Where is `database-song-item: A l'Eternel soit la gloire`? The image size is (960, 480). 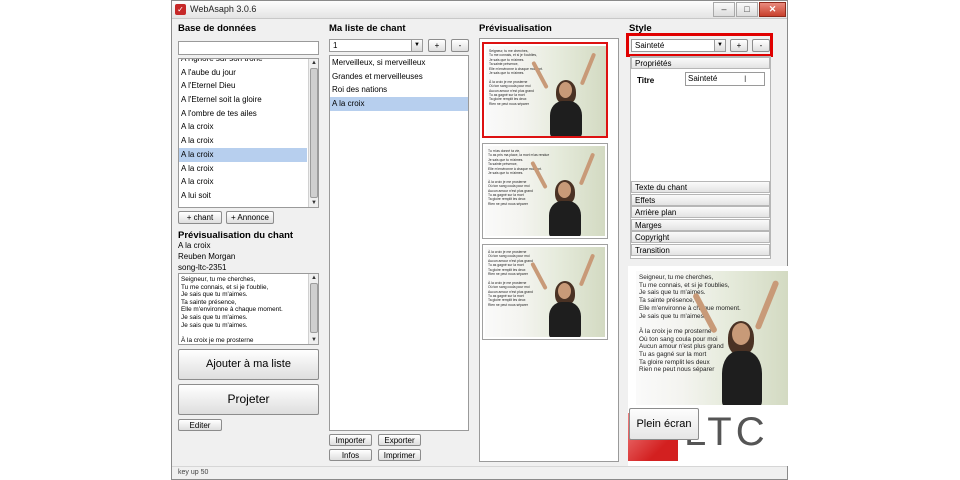 database-song-item: A l'Eternel soit la gloire is located at coordinates (243, 100).